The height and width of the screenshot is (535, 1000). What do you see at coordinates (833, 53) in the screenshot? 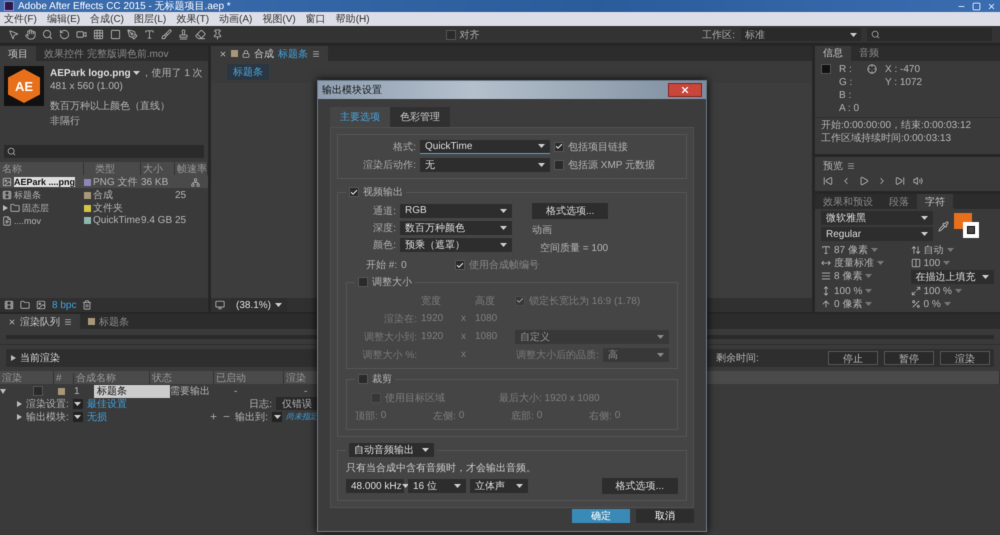
I see `panel-tab: 信息` at bounding box center [833, 53].